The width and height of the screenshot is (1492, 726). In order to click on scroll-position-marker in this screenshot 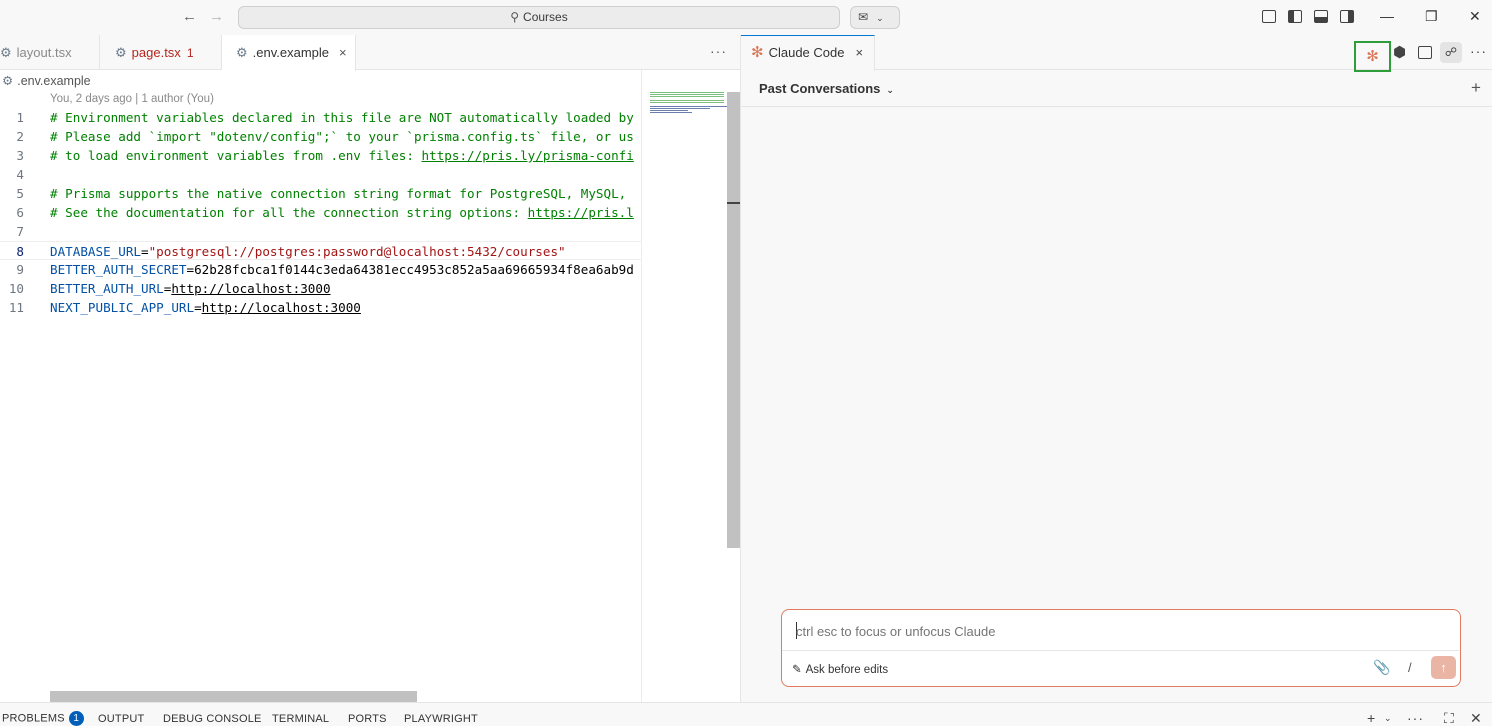, I will do `click(733, 203)`.